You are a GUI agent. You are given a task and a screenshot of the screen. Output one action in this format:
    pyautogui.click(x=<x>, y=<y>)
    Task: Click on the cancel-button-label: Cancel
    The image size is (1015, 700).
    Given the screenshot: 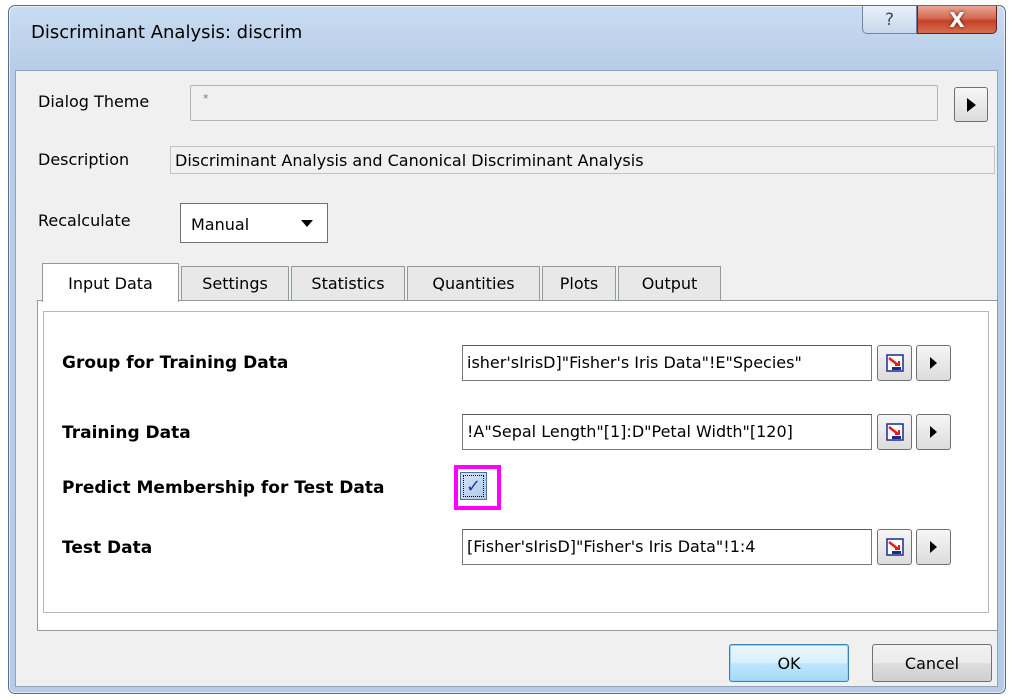 What is the action you would take?
    pyautogui.click(x=932, y=663)
    